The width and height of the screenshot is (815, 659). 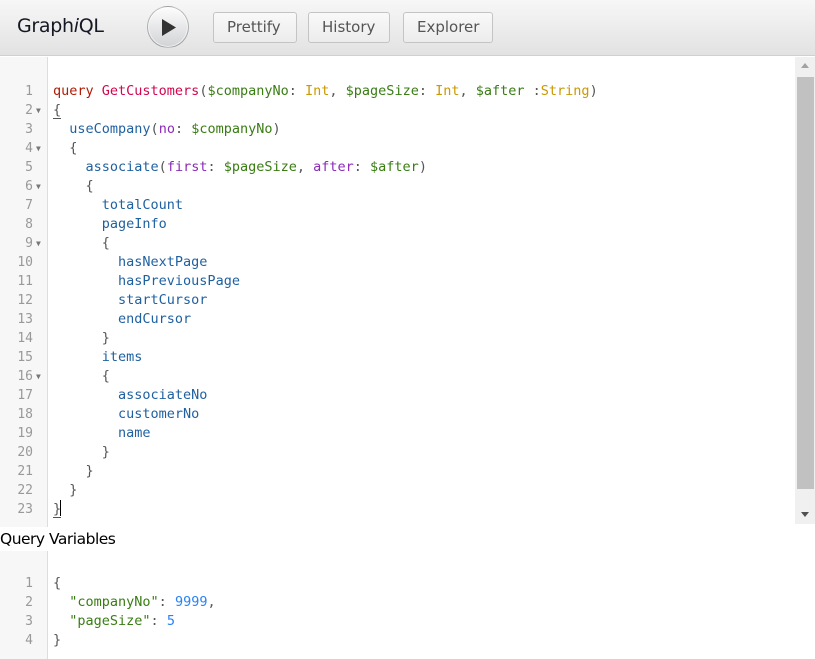 What do you see at coordinates (25, 452) in the screenshot?
I see `line-number: 20` at bounding box center [25, 452].